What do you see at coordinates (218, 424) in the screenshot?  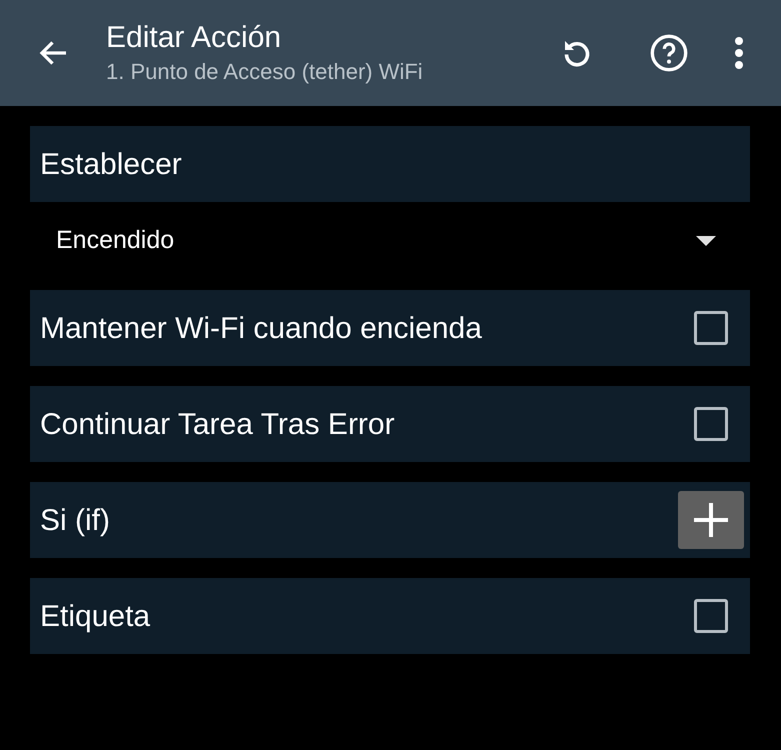 I see `option-label: Continuar Tarea Tras Error` at bounding box center [218, 424].